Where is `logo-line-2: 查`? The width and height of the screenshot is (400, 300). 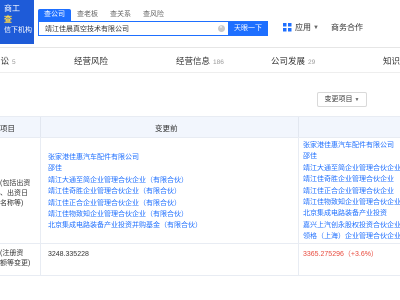
logo-line-2: 查 is located at coordinates (8, 19).